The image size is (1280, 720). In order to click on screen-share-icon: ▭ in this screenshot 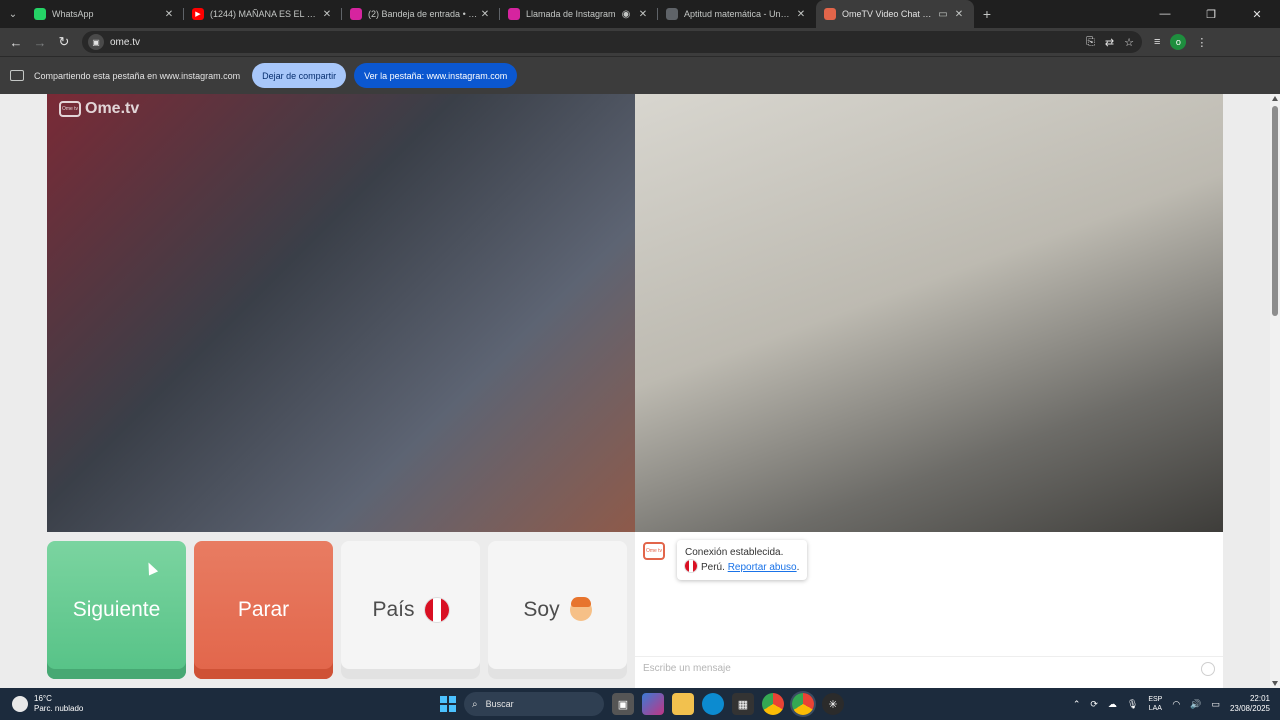, I will do `click(943, 14)`.